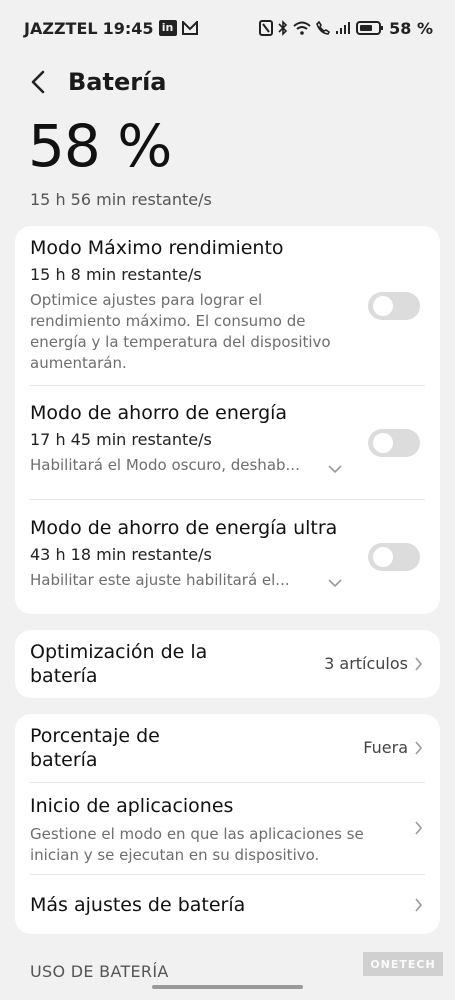  What do you see at coordinates (394, 443) in the screenshot?
I see `power-saving-toggle` at bounding box center [394, 443].